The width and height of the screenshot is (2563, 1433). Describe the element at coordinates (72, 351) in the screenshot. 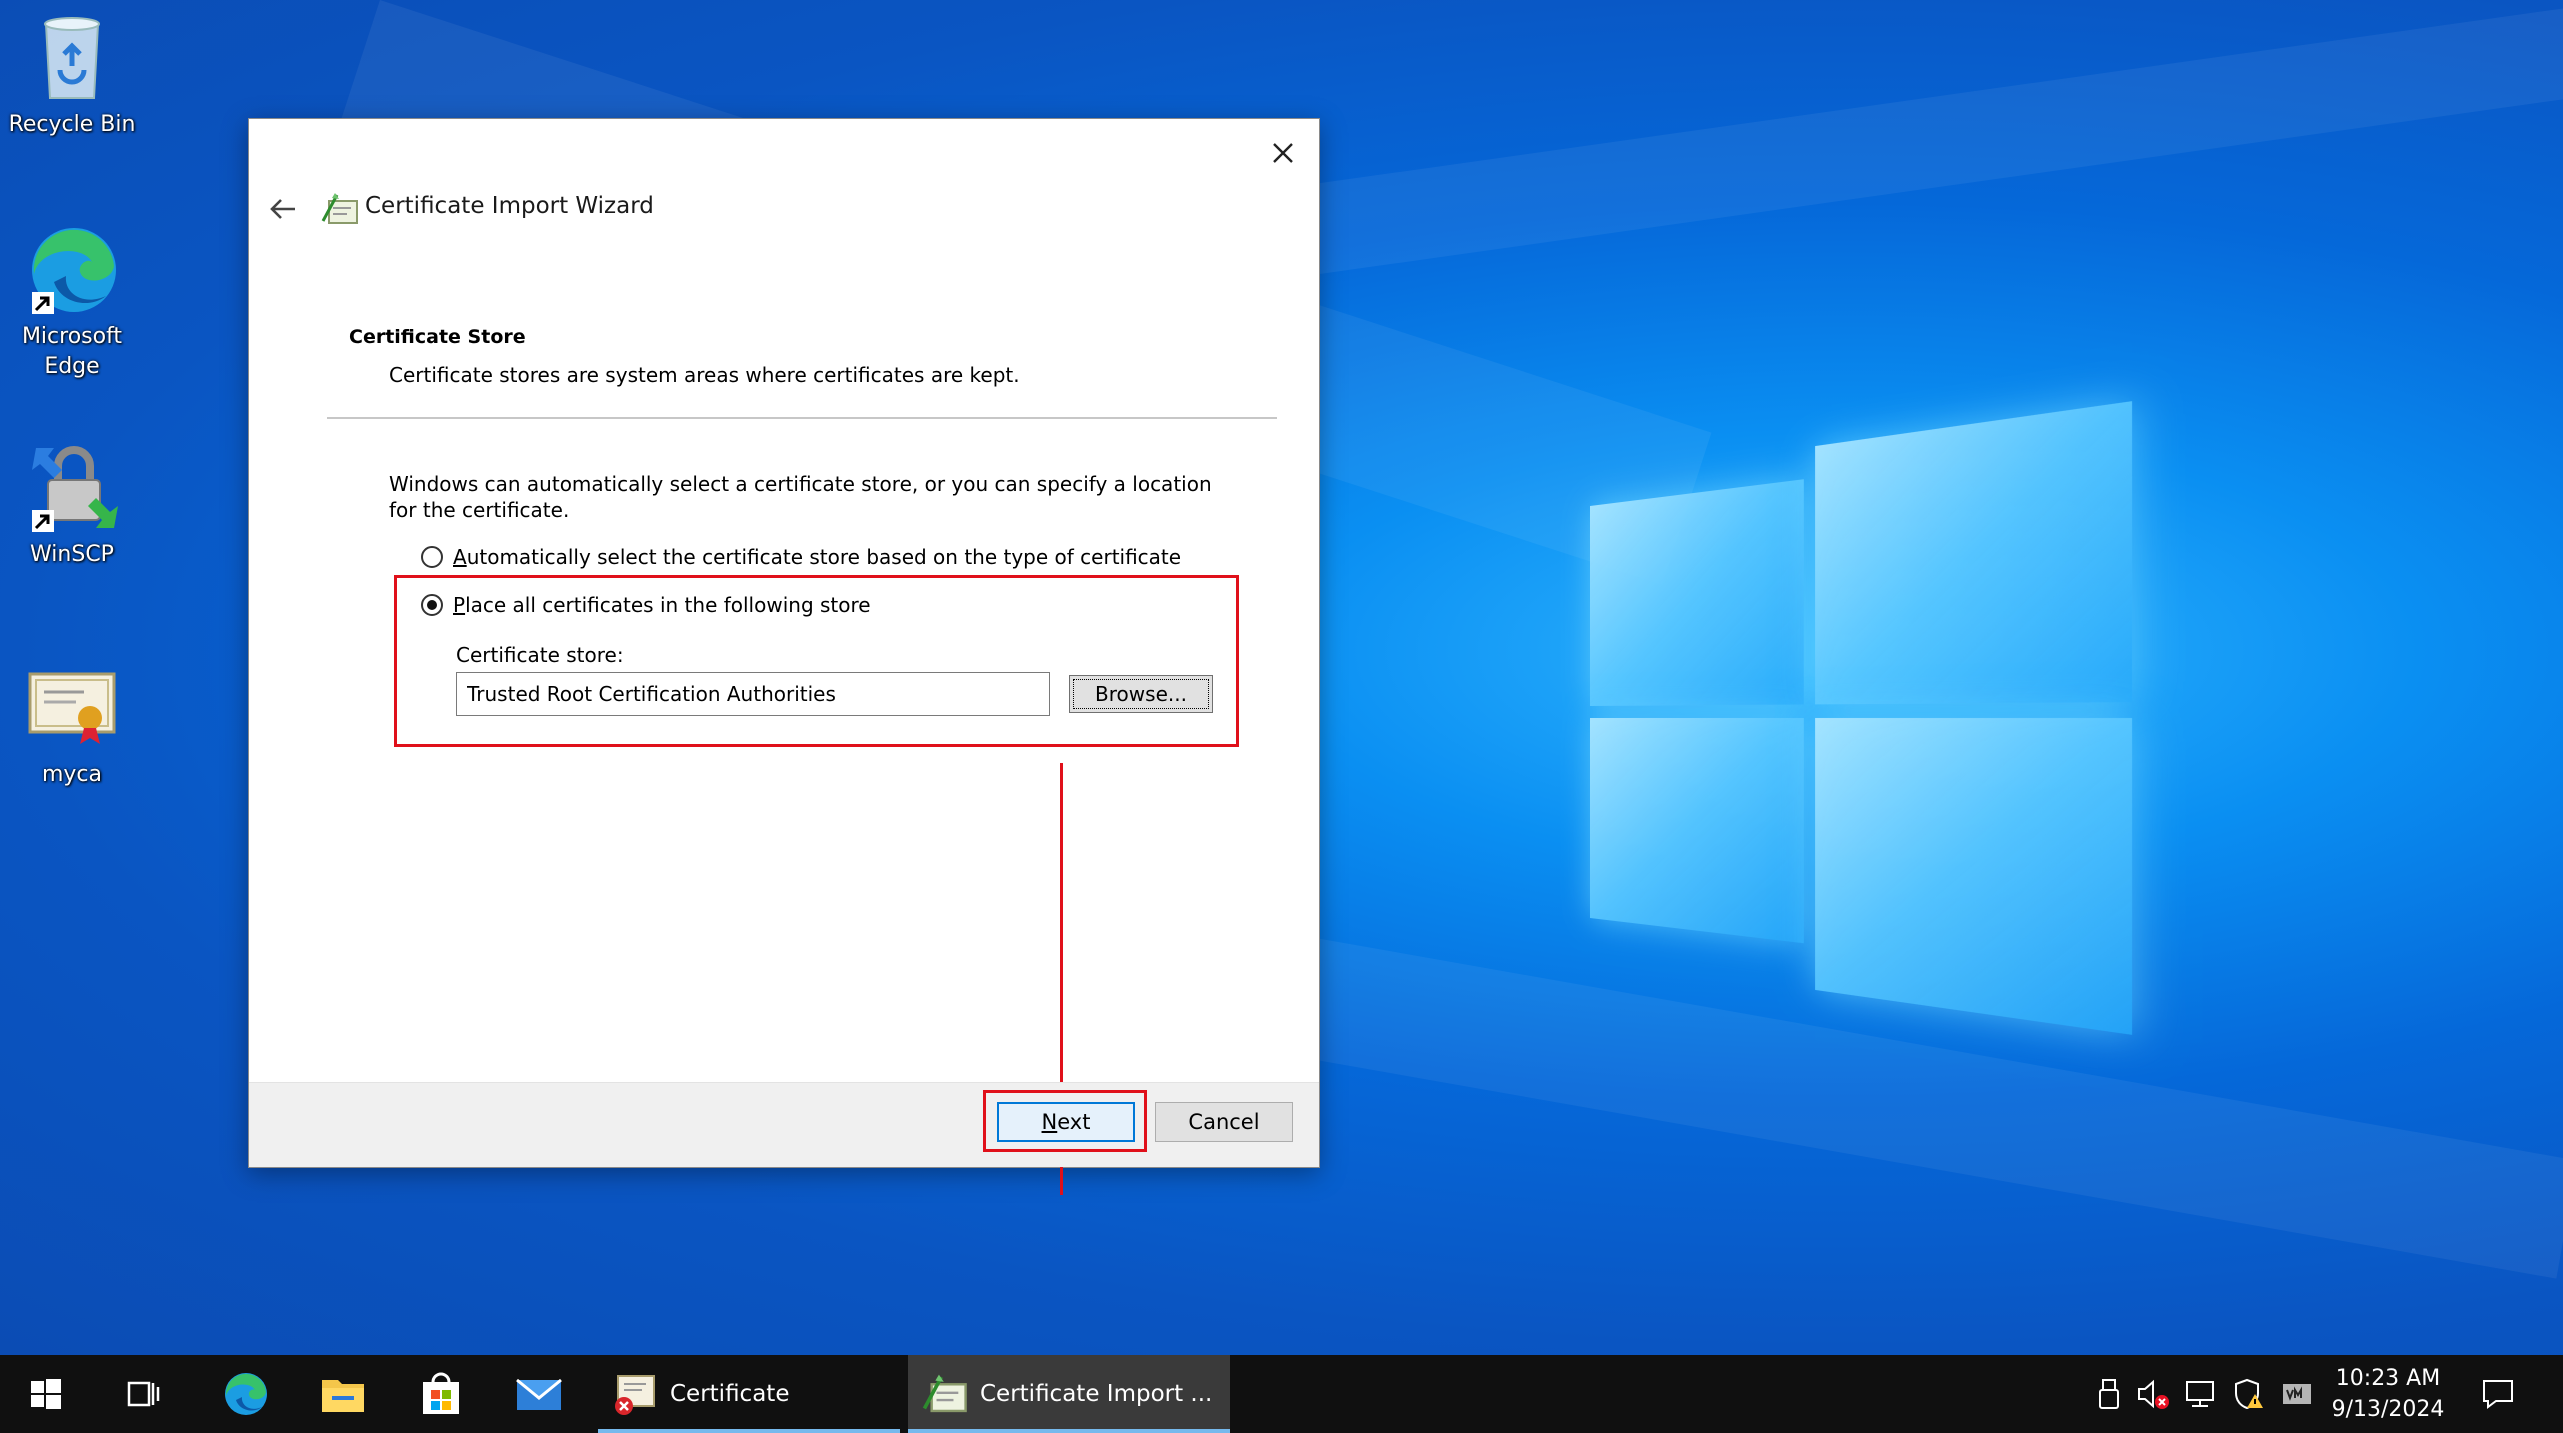

I see `desktop-icon-label: Microsoft Edge` at that location.